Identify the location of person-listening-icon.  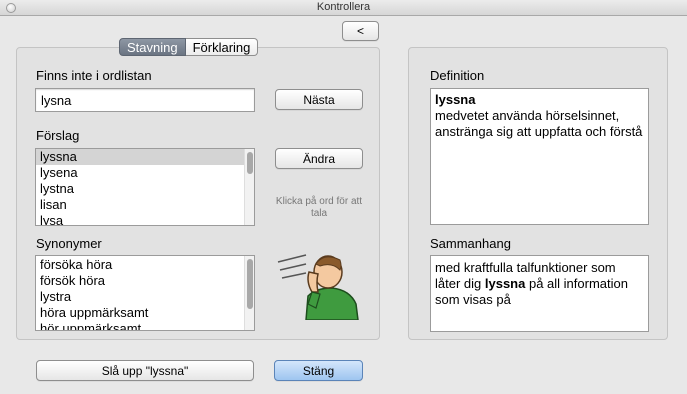
(319, 286).